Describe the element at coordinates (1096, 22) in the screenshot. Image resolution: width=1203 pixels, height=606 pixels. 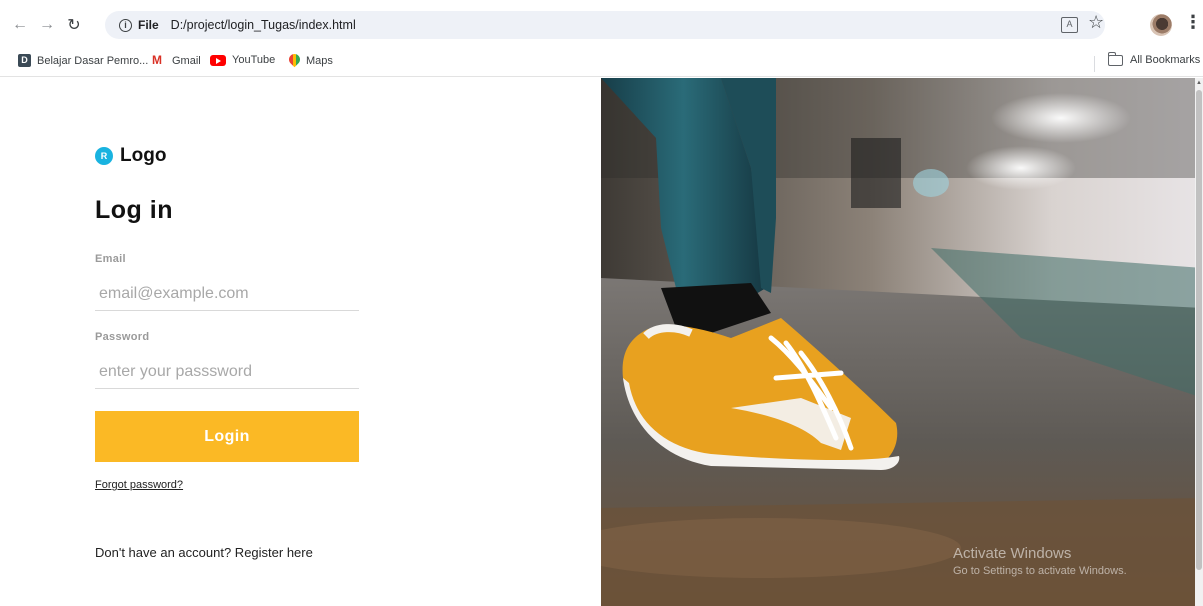
I see `bookmark-star-icon: ☆` at that location.